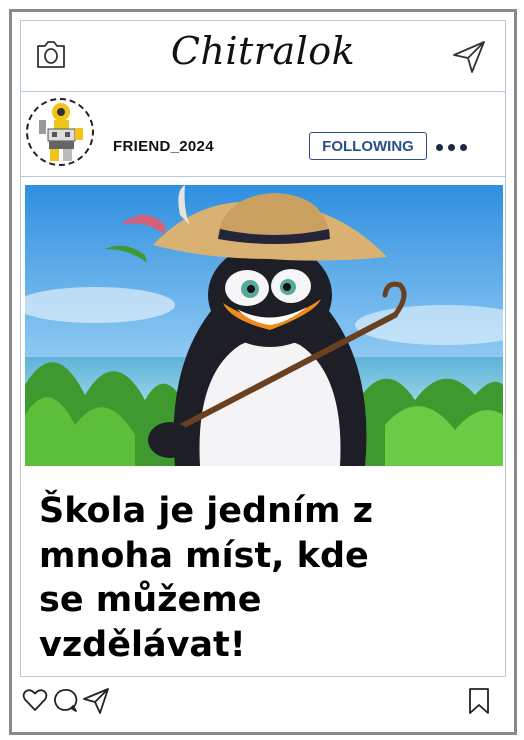  Describe the element at coordinates (368, 146) in the screenshot. I see `following-button: FOLLOWING` at that location.